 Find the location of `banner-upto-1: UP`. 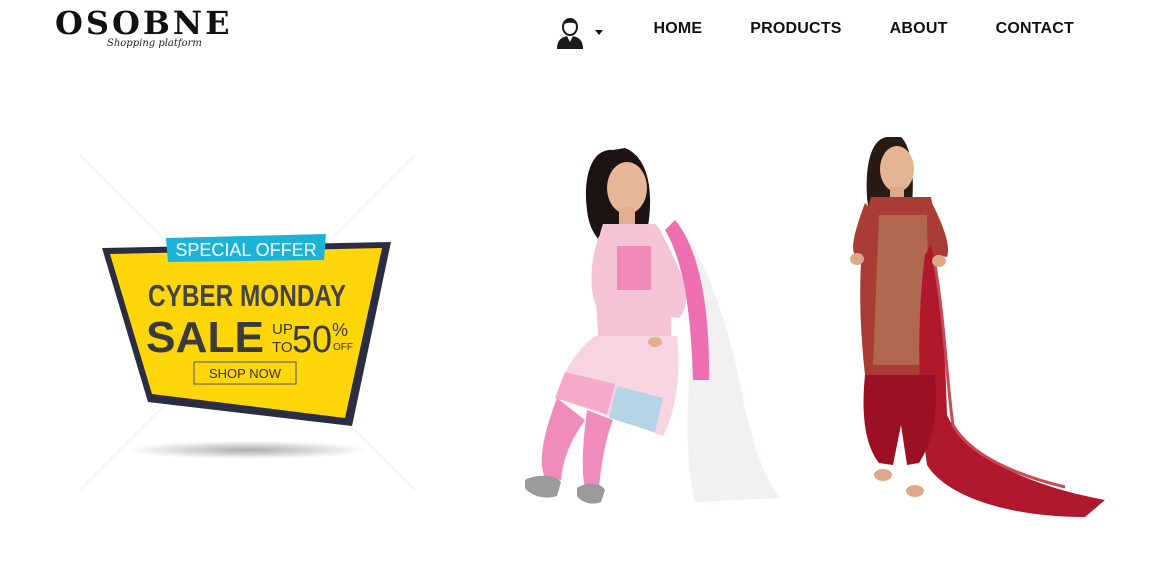

banner-upto-1: UP is located at coordinates (282, 329).